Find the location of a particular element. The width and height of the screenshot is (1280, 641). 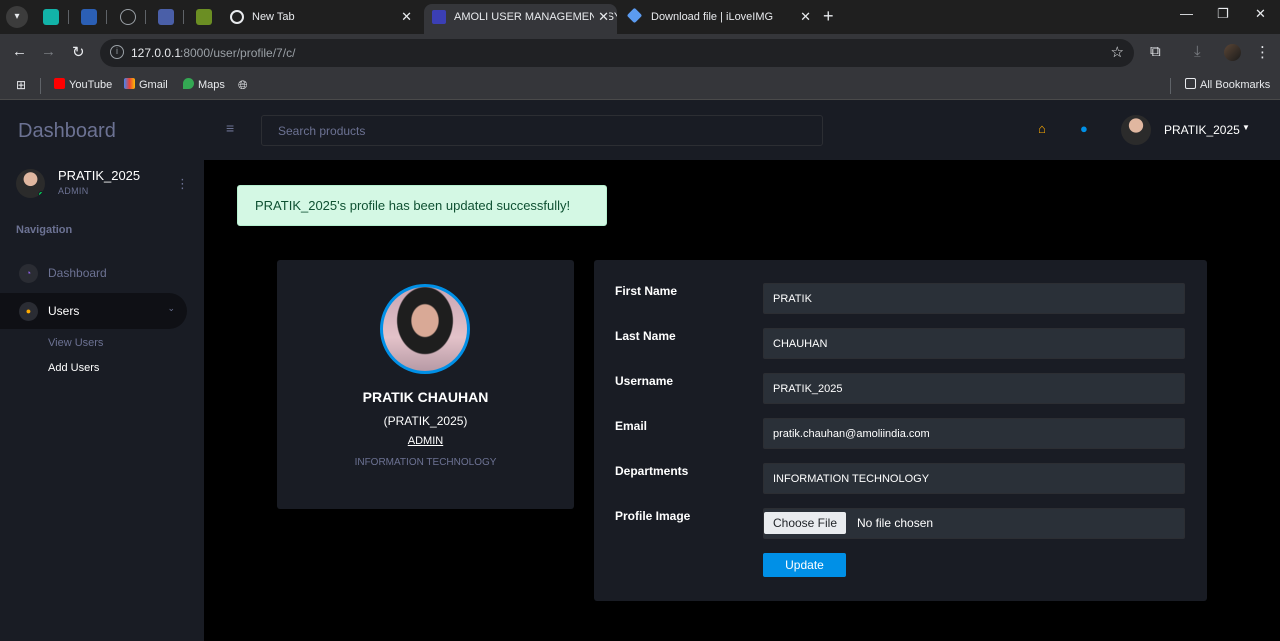

top-navbar: ≡ ⌂ ● PRATIK_2025 ▼ is located at coordinates (742, 130).